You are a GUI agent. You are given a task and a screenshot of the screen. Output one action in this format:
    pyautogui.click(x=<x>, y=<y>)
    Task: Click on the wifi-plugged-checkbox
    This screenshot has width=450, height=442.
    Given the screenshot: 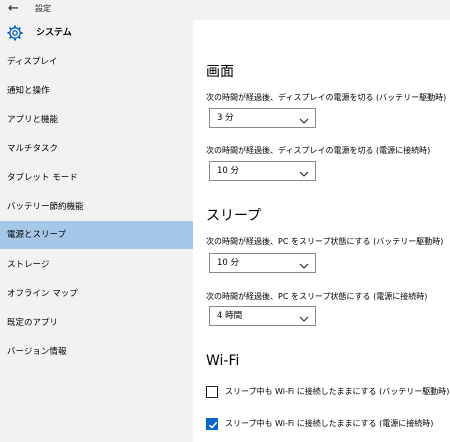 What is the action you would take?
    pyautogui.click(x=212, y=424)
    